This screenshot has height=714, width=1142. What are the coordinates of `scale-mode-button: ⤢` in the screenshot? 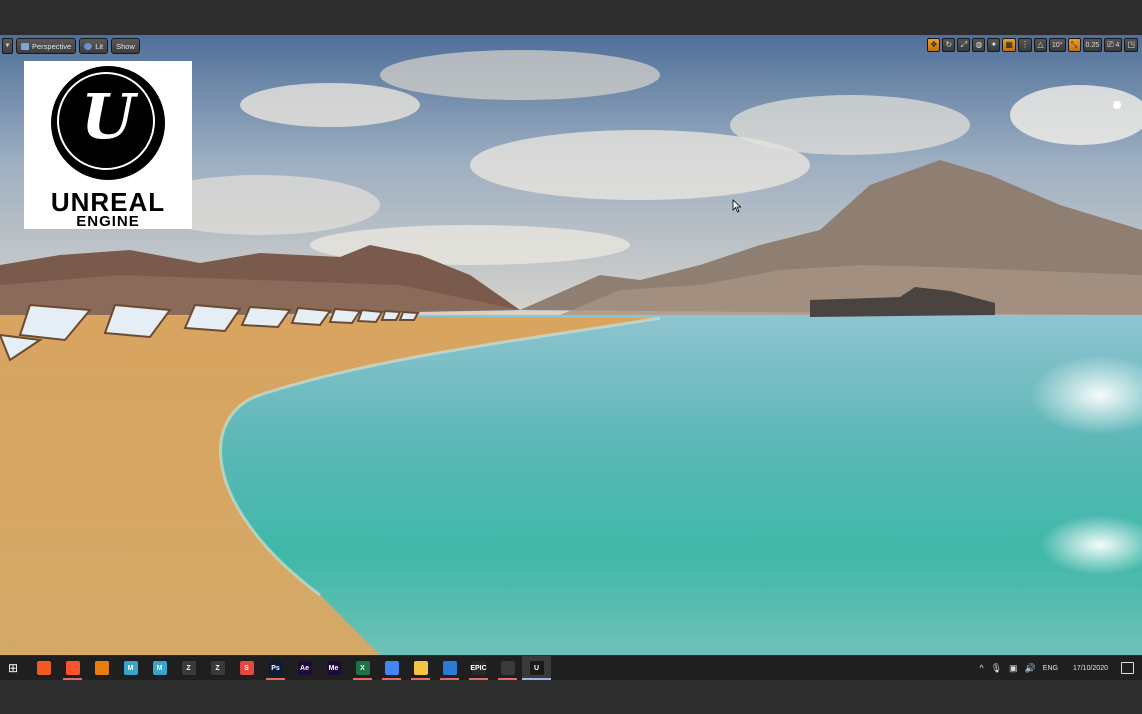 It's located at (964, 45).